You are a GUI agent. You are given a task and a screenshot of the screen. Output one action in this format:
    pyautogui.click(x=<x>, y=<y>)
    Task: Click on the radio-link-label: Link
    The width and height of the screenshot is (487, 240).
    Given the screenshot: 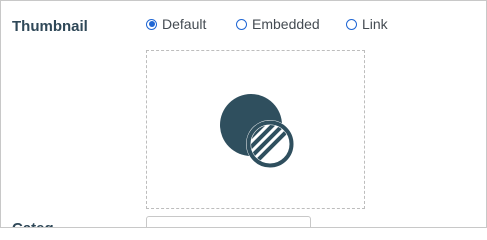 What is the action you would take?
    pyautogui.click(x=375, y=24)
    